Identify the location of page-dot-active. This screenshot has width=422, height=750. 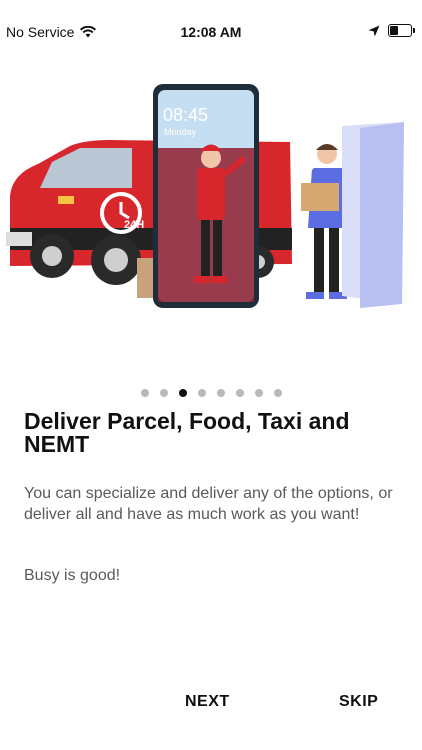
(182, 393).